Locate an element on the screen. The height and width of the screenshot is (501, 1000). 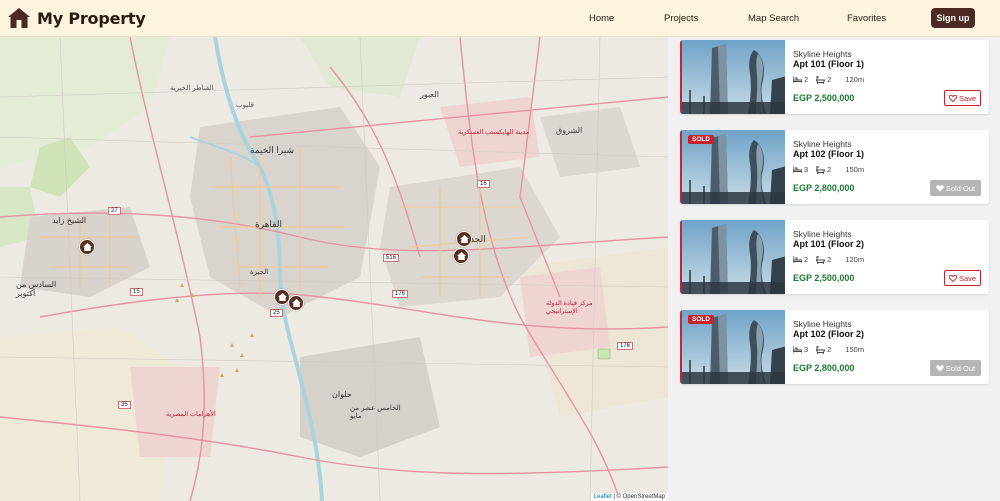
map-label: القاهرة is located at coordinates (268, 224).